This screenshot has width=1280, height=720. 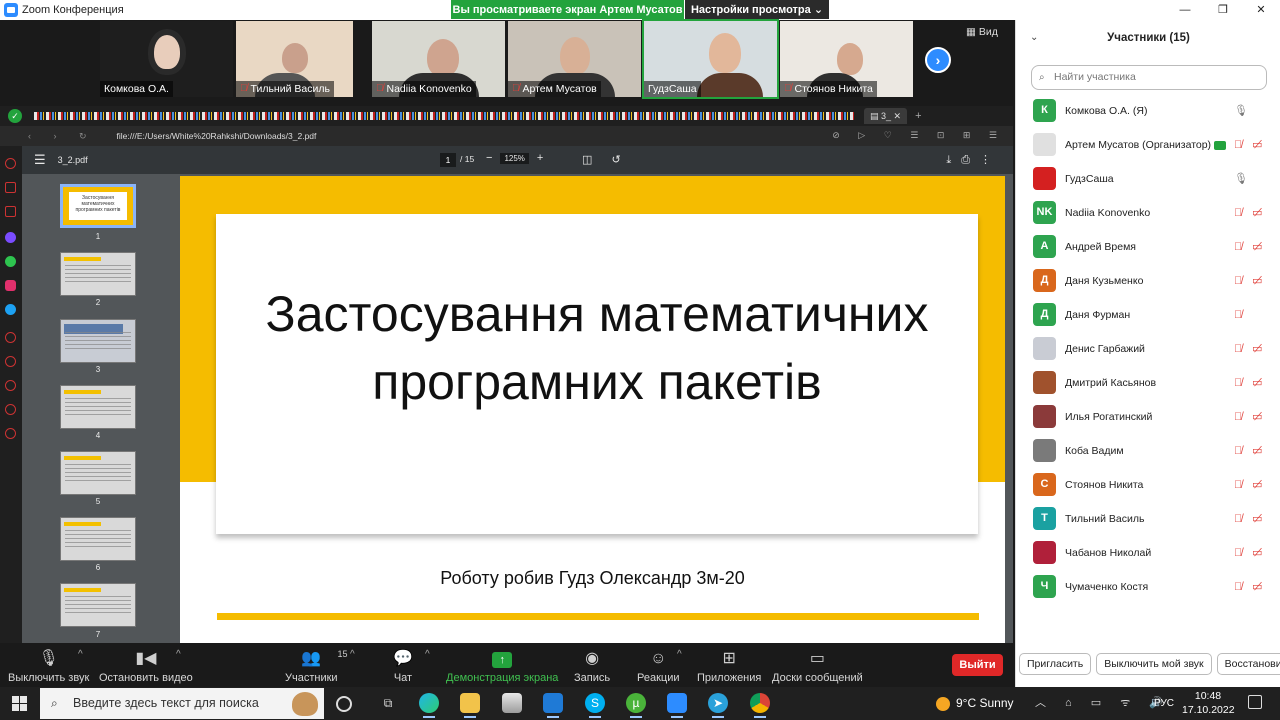 I want to click on whiteboards-button: ▭ Доски сообщений, so click(x=817, y=665).